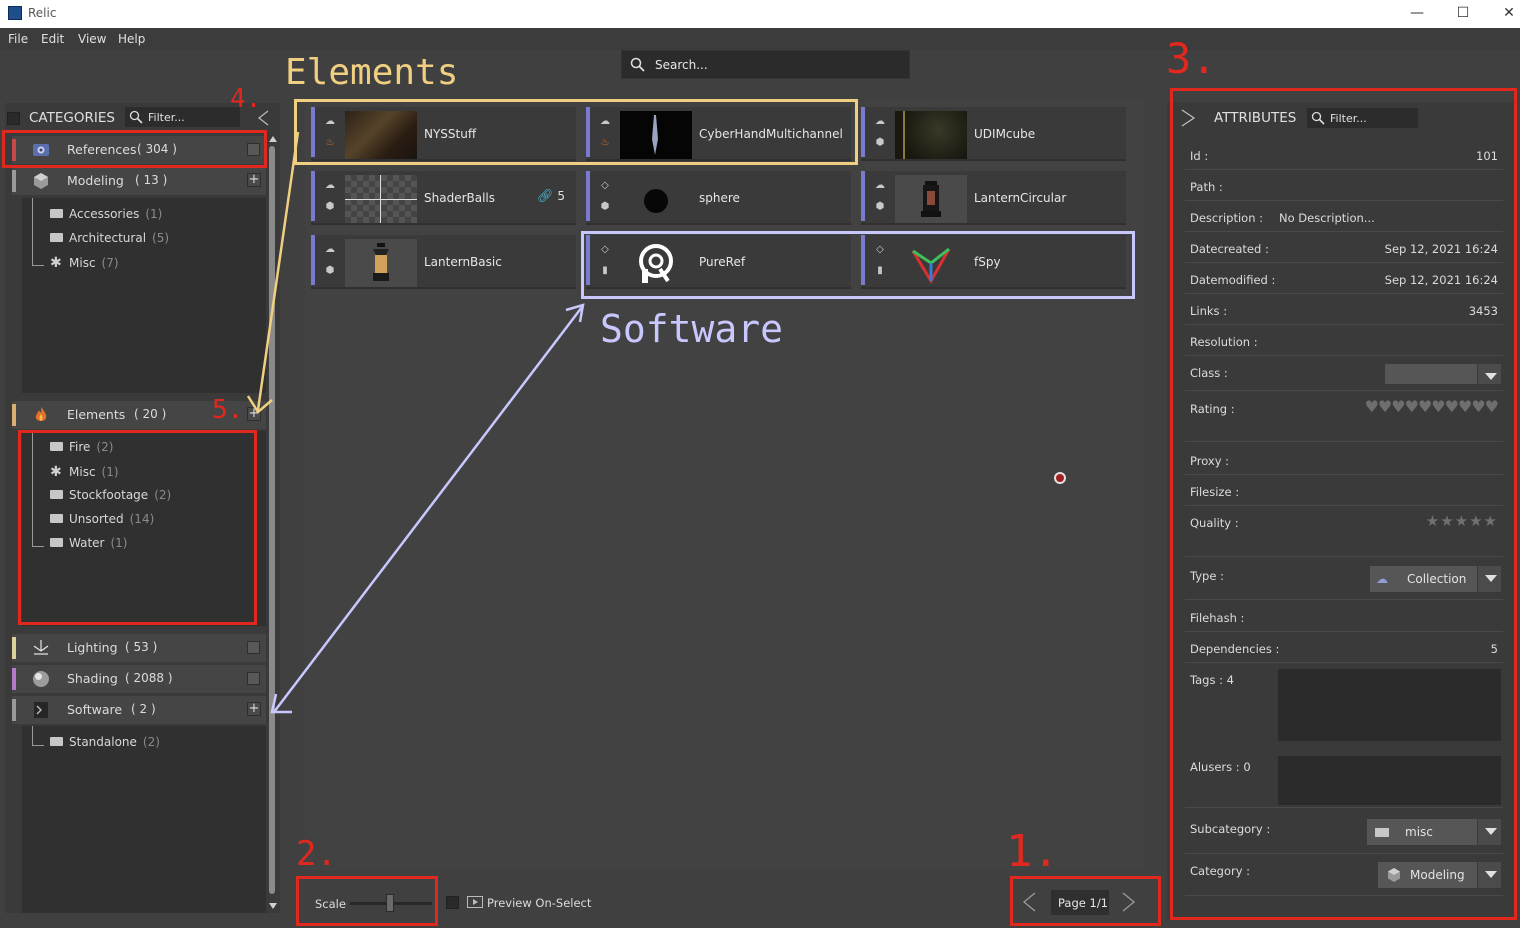  Describe the element at coordinates (151, 742) in the screenshot. I see `subcategory-count: (2)` at that location.